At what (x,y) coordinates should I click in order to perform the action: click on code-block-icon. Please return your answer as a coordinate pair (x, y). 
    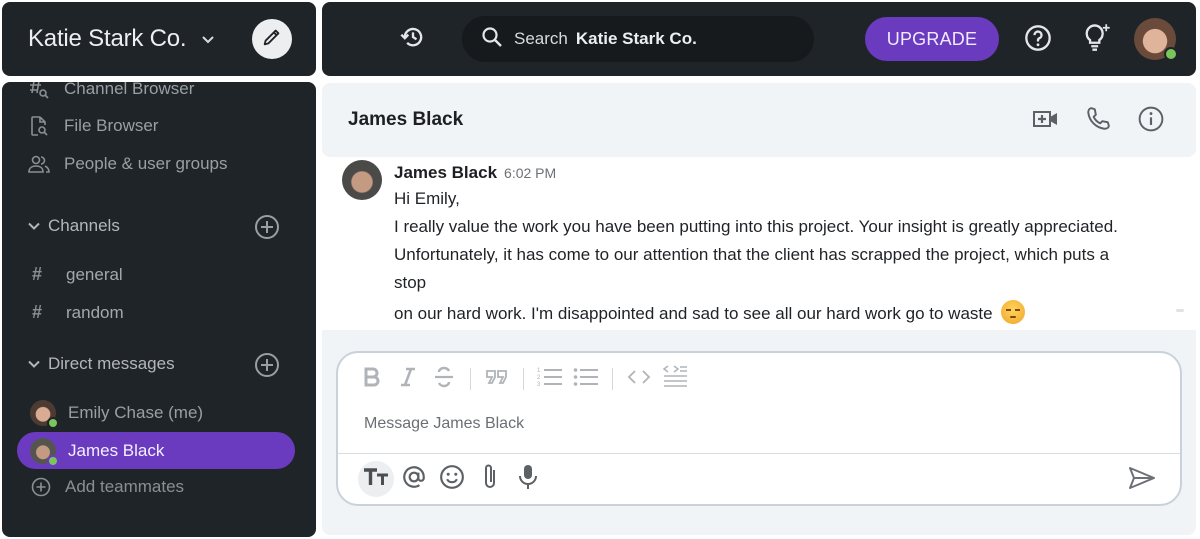
    Looking at the image, I should click on (675, 379).